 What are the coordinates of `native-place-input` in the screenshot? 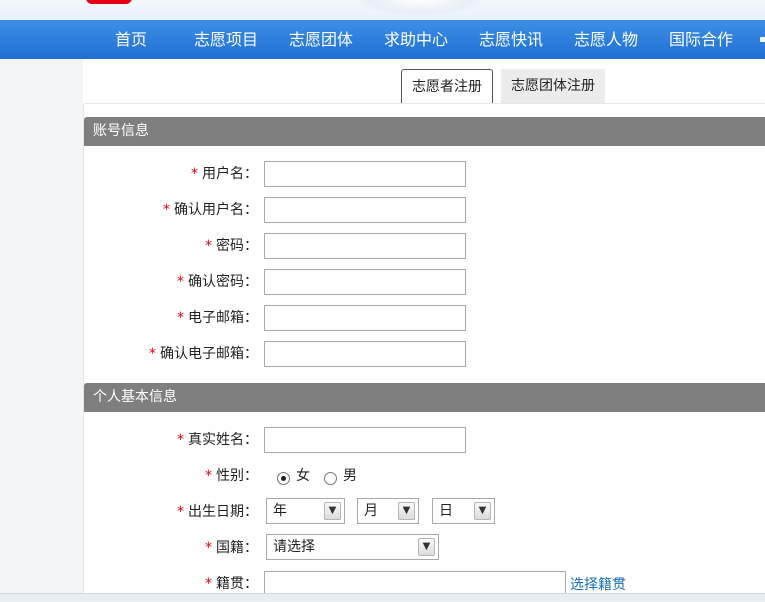 It's located at (415, 583).